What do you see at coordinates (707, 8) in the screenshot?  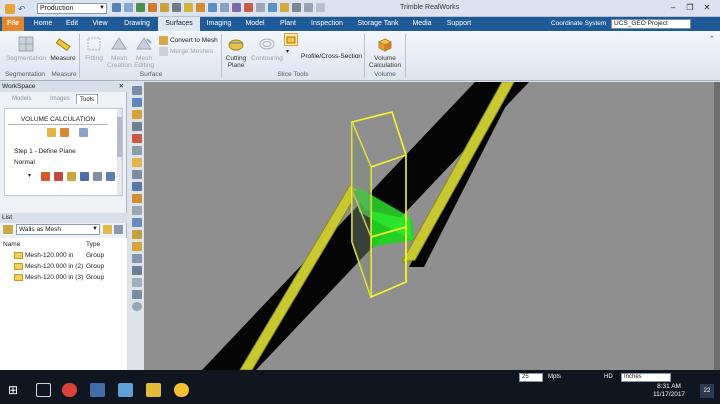 I see `close-button: ✕` at bounding box center [707, 8].